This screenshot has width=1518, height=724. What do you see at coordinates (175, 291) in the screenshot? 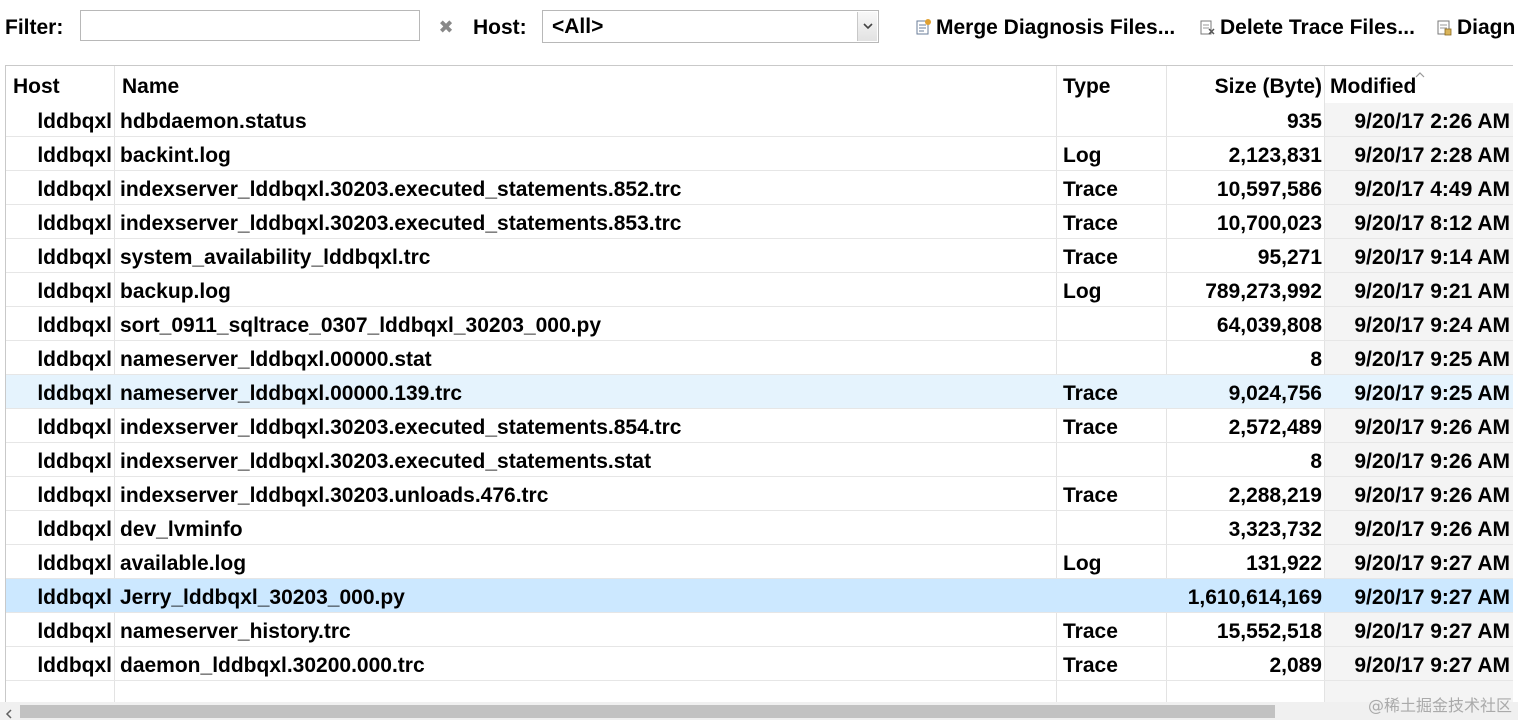
I see `cell-name: backup.log` at bounding box center [175, 291].